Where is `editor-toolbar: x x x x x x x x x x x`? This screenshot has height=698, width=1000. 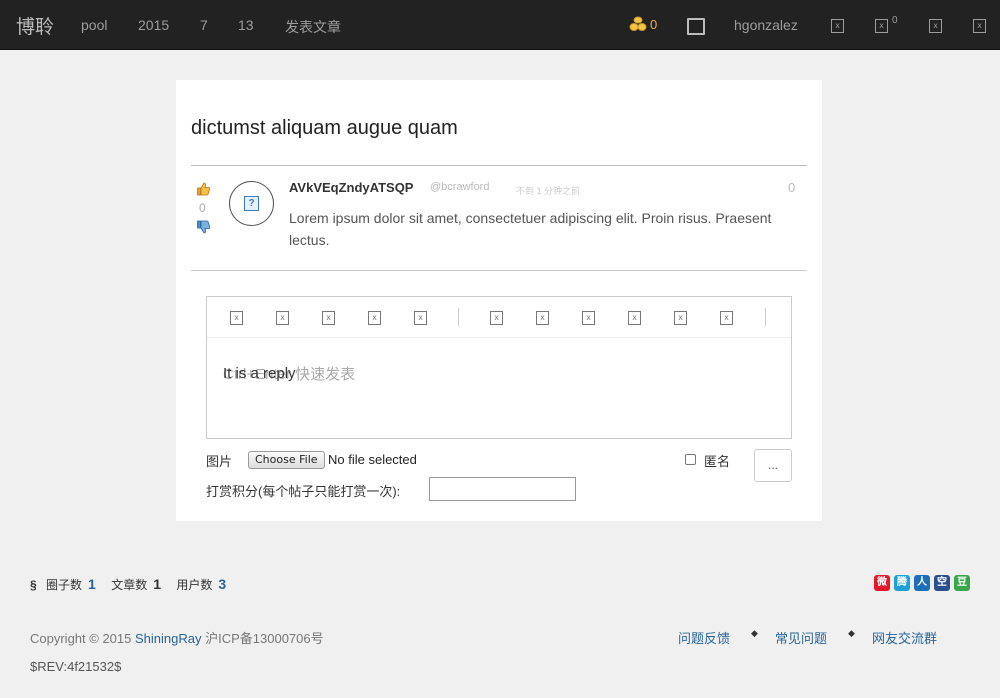
editor-toolbar: x x x x x x x x x x x is located at coordinates (499, 317).